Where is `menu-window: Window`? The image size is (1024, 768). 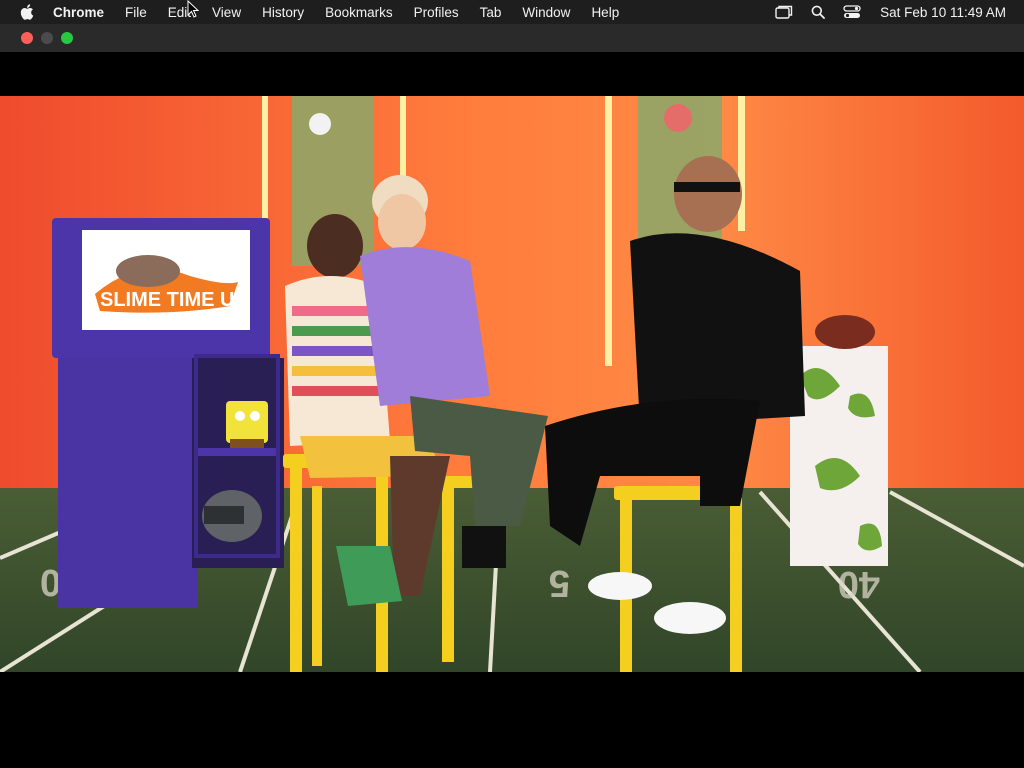
menu-window: Window is located at coordinates (546, 12).